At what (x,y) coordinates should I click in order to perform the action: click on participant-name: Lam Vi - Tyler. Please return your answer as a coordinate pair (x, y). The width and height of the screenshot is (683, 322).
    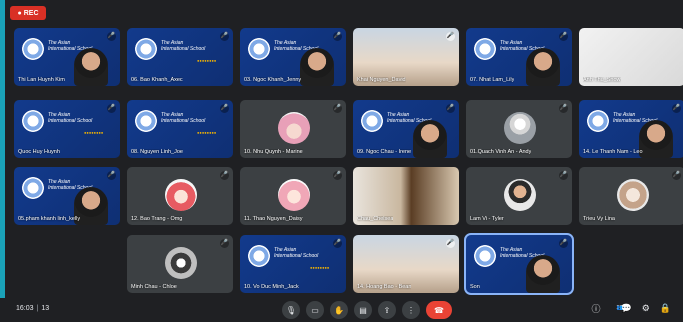
    Looking at the image, I should click on (487, 219).